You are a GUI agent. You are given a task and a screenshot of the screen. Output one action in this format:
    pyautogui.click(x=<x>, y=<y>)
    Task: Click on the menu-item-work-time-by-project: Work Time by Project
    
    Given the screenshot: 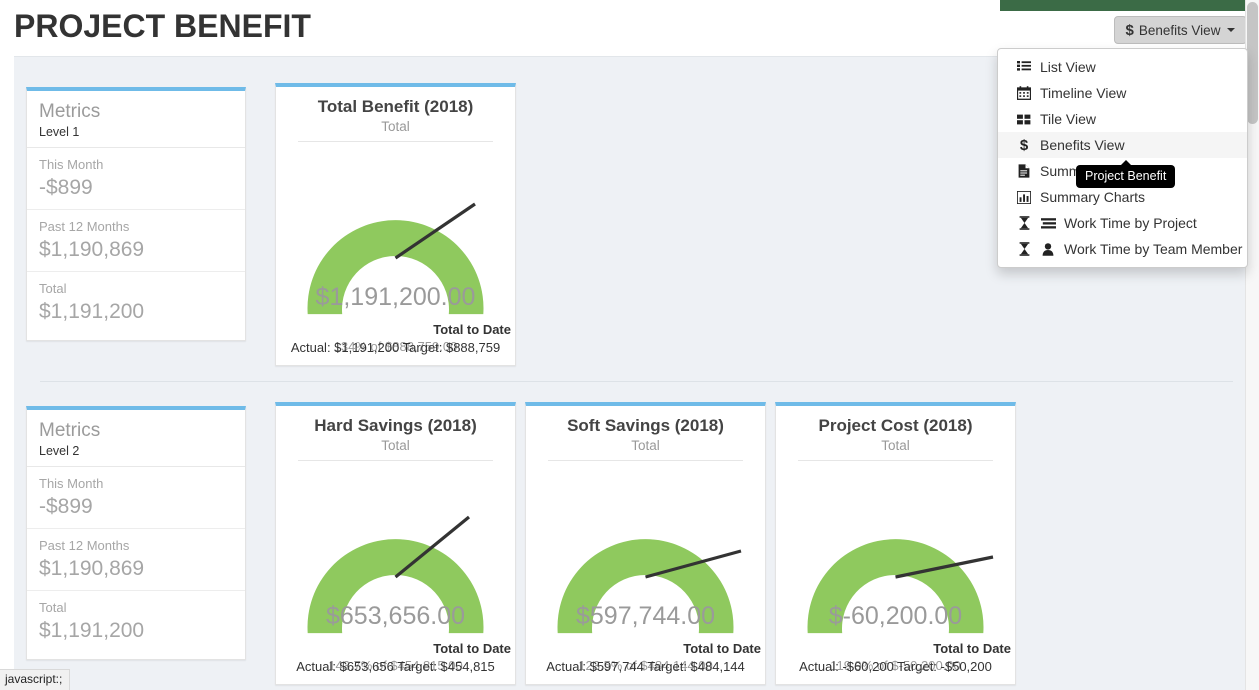 What is the action you would take?
    pyautogui.click(x=1122, y=223)
    